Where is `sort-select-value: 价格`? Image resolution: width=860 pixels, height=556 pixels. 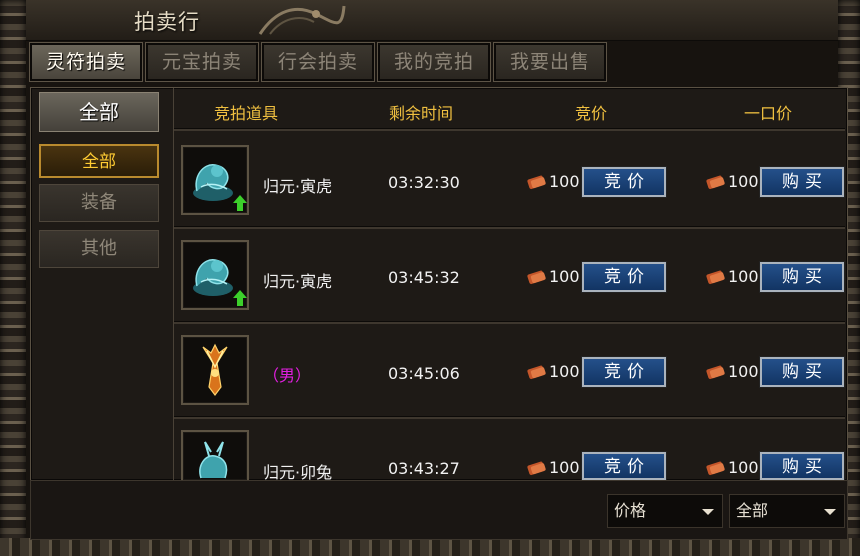
sort-select-value: 价格 is located at coordinates (630, 510).